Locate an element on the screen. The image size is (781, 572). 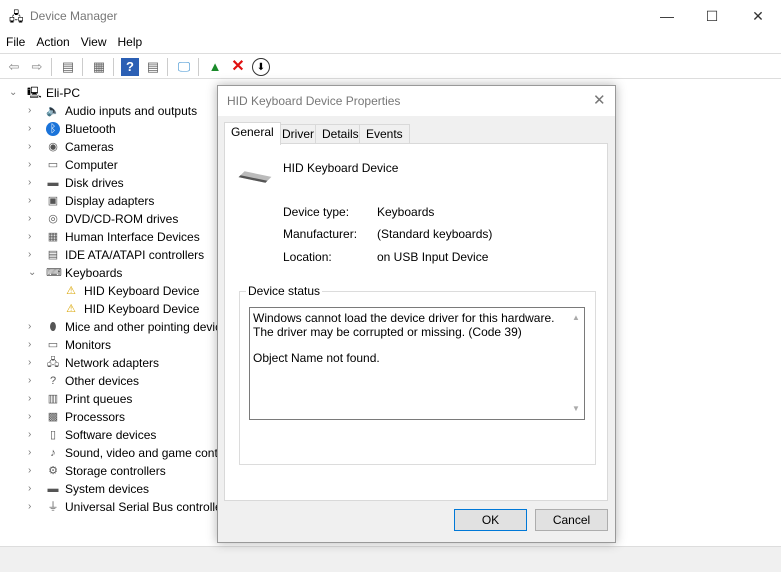
tree-item-label: Sound, video and game controllers is located at coordinates (141, 453).